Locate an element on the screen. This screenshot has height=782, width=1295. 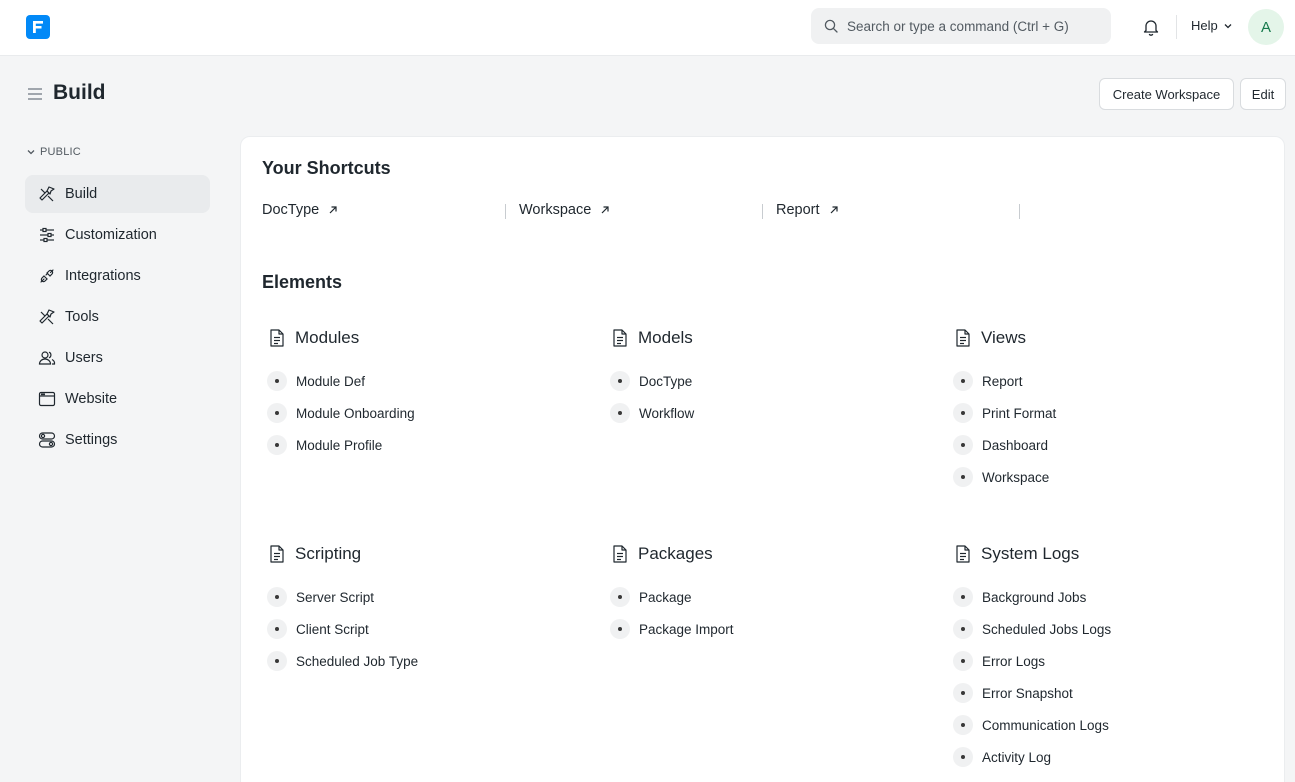
elements-heading: Elements is located at coordinates (302, 282).